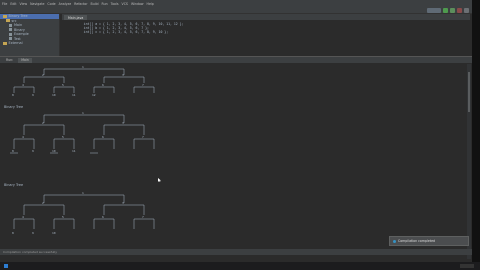  I want to click on start-icon, so click(6, 266).